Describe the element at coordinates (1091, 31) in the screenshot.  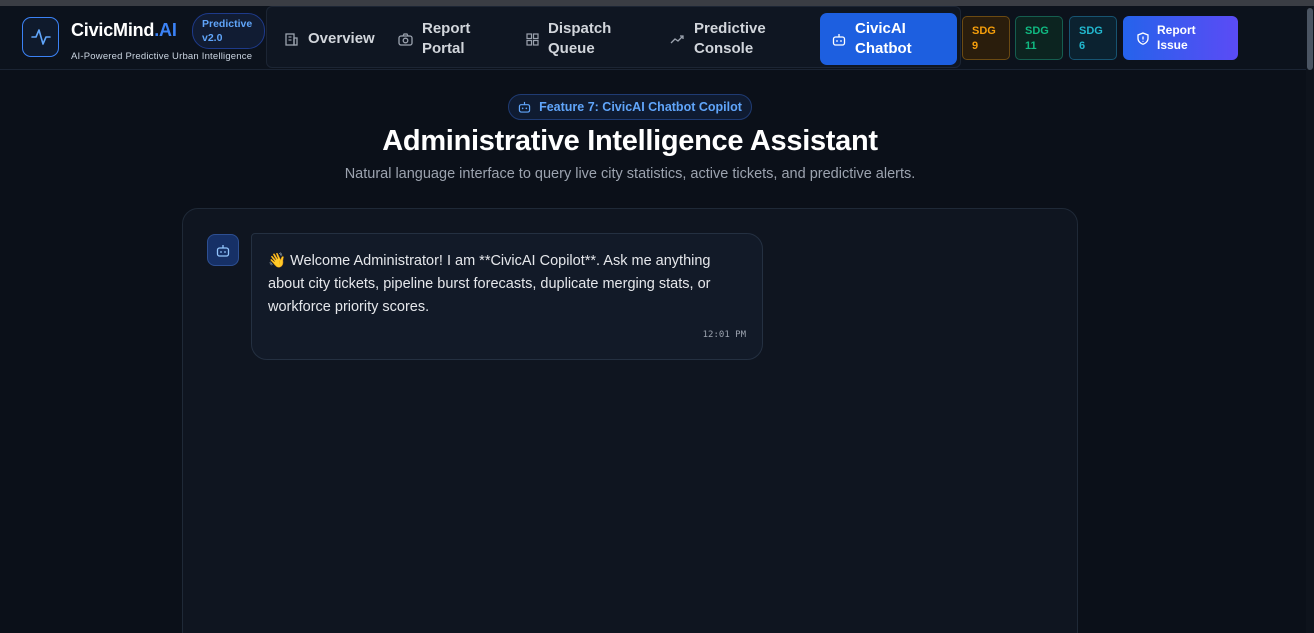
I see `sdg-6-line1: SDG` at that location.